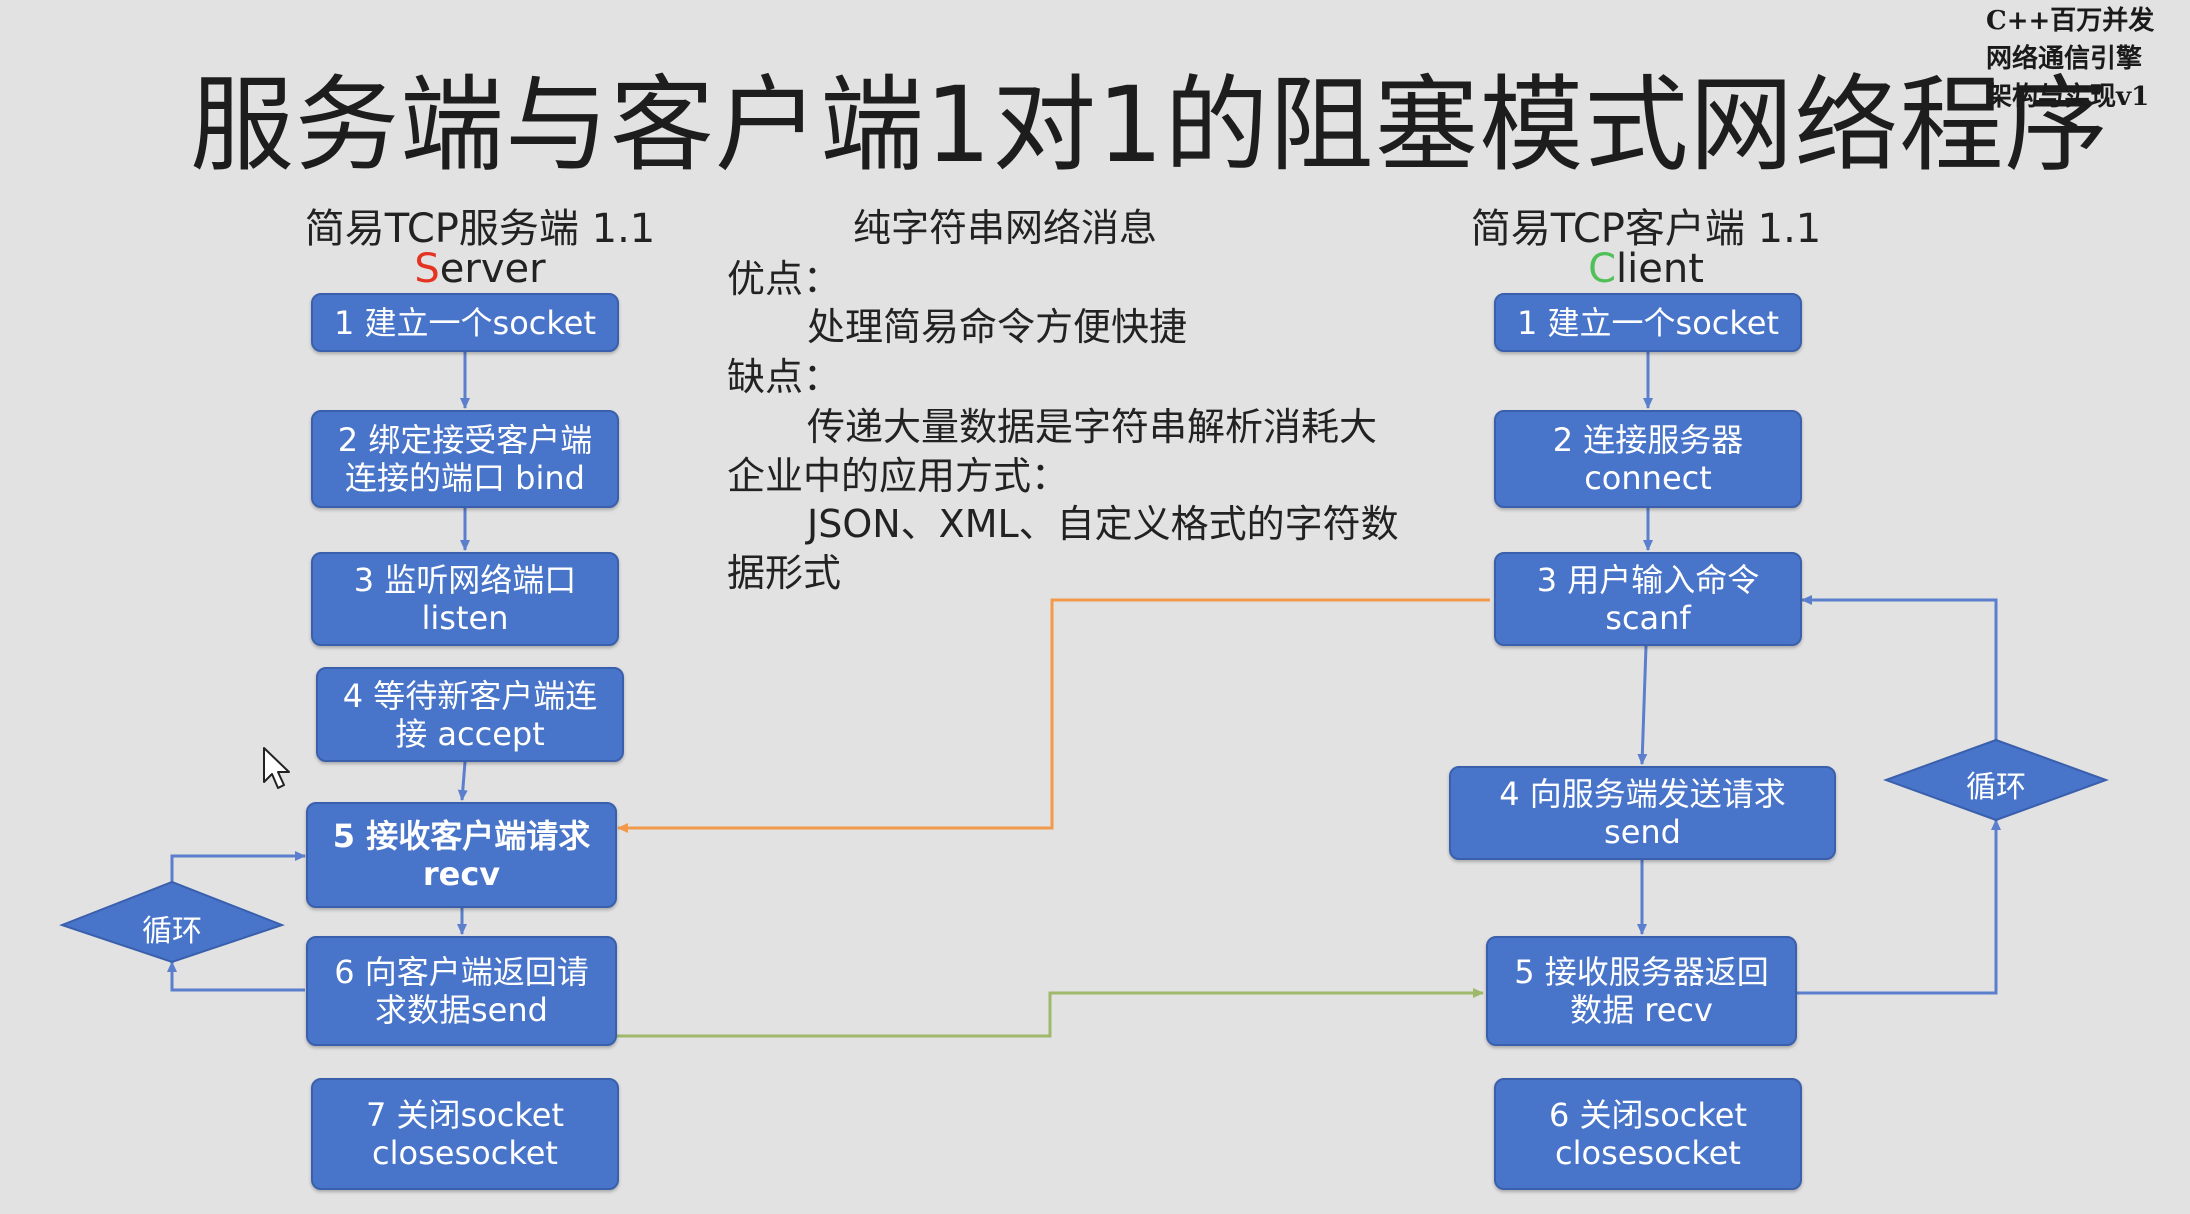 This screenshot has width=2190, height=1214. I want to click on server-step-socket: 1 建立一个socket, so click(465, 322).